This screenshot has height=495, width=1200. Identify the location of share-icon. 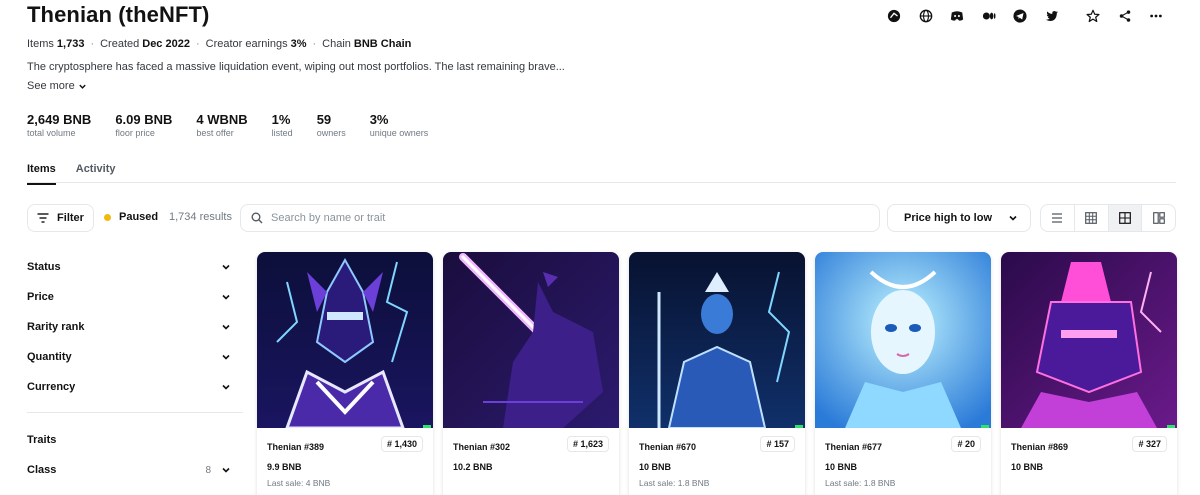
(1125, 16).